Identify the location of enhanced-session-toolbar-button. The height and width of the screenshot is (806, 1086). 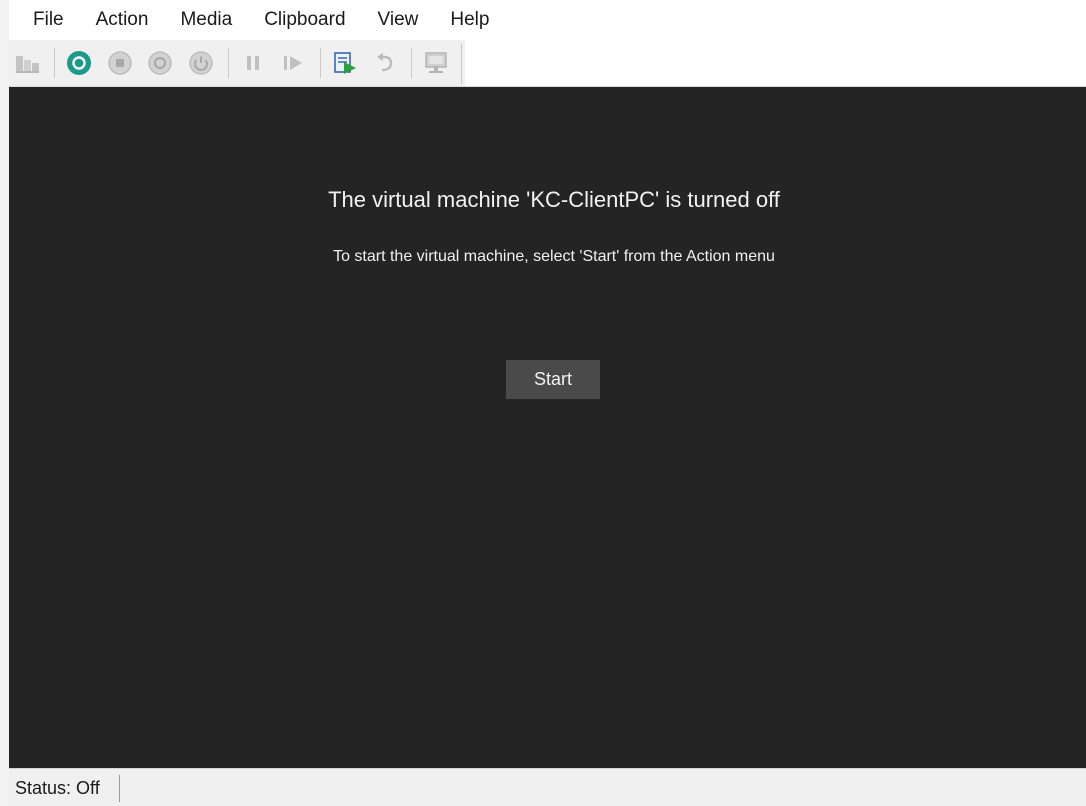
(436, 63).